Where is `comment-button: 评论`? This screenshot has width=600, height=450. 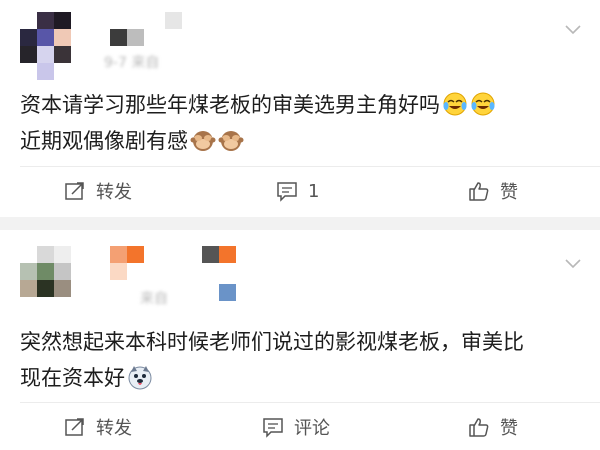
comment-button: 评论 is located at coordinates (296, 427).